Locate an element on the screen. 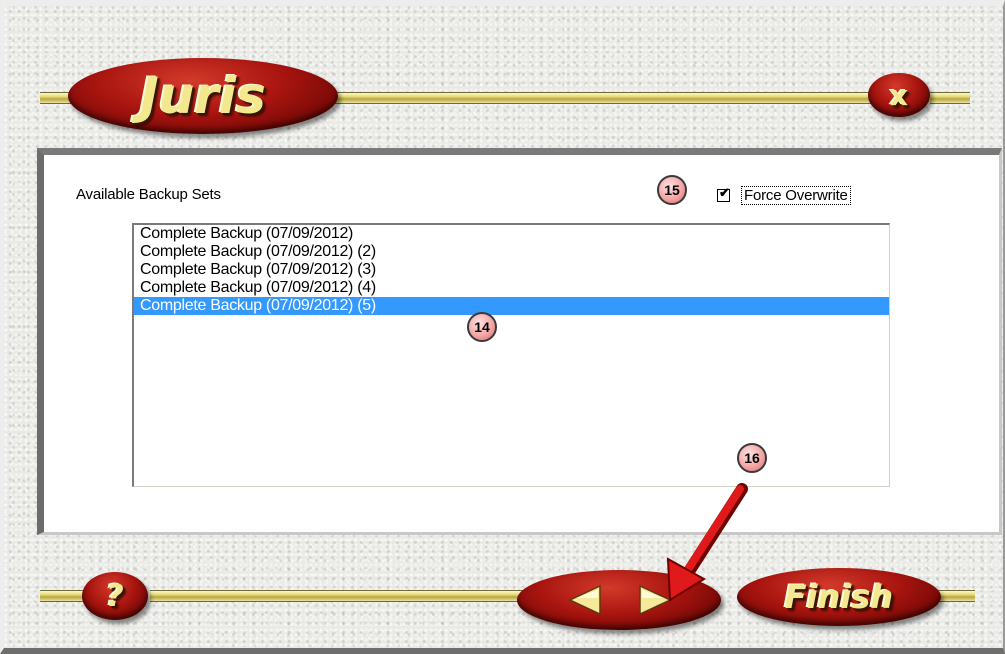 This screenshot has width=1005, height=654. finish-button: Finish is located at coordinates (839, 597).